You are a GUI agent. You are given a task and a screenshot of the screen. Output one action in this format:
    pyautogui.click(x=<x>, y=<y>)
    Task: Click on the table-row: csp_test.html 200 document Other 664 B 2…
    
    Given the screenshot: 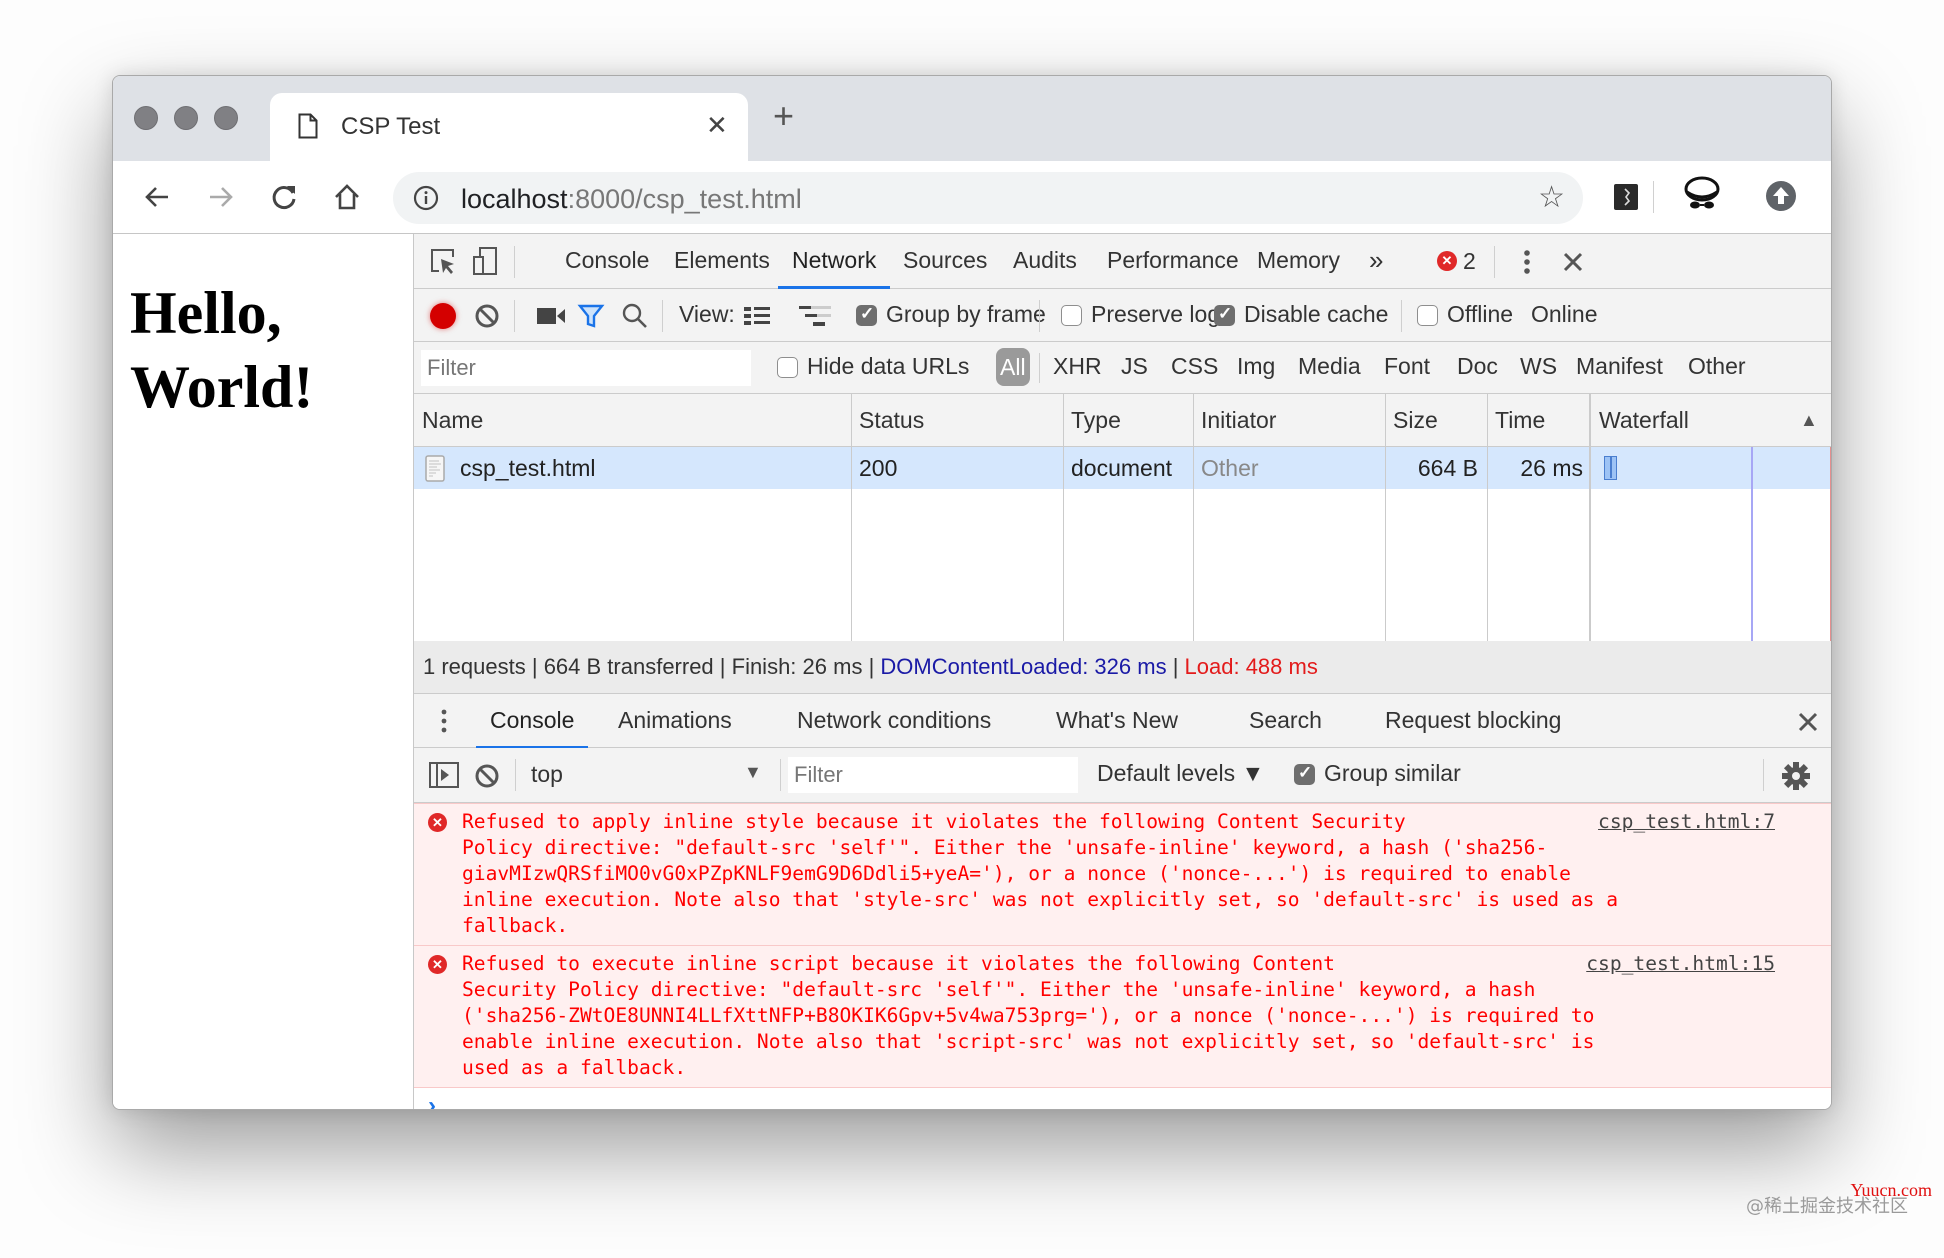 What is the action you would take?
    pyautogui.click(x=1122, y=468)
    